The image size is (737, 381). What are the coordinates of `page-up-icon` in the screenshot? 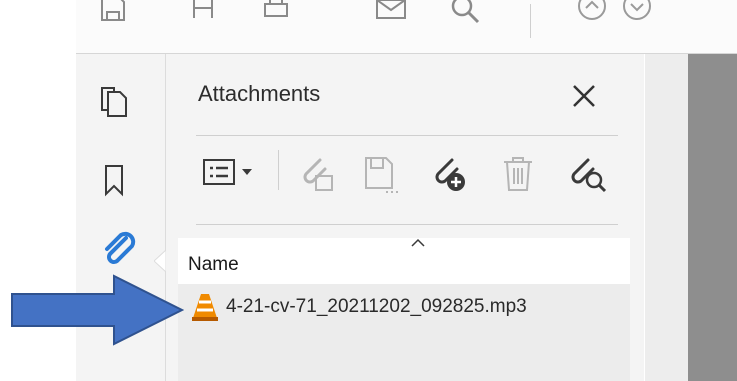 It's located at (592, 12).